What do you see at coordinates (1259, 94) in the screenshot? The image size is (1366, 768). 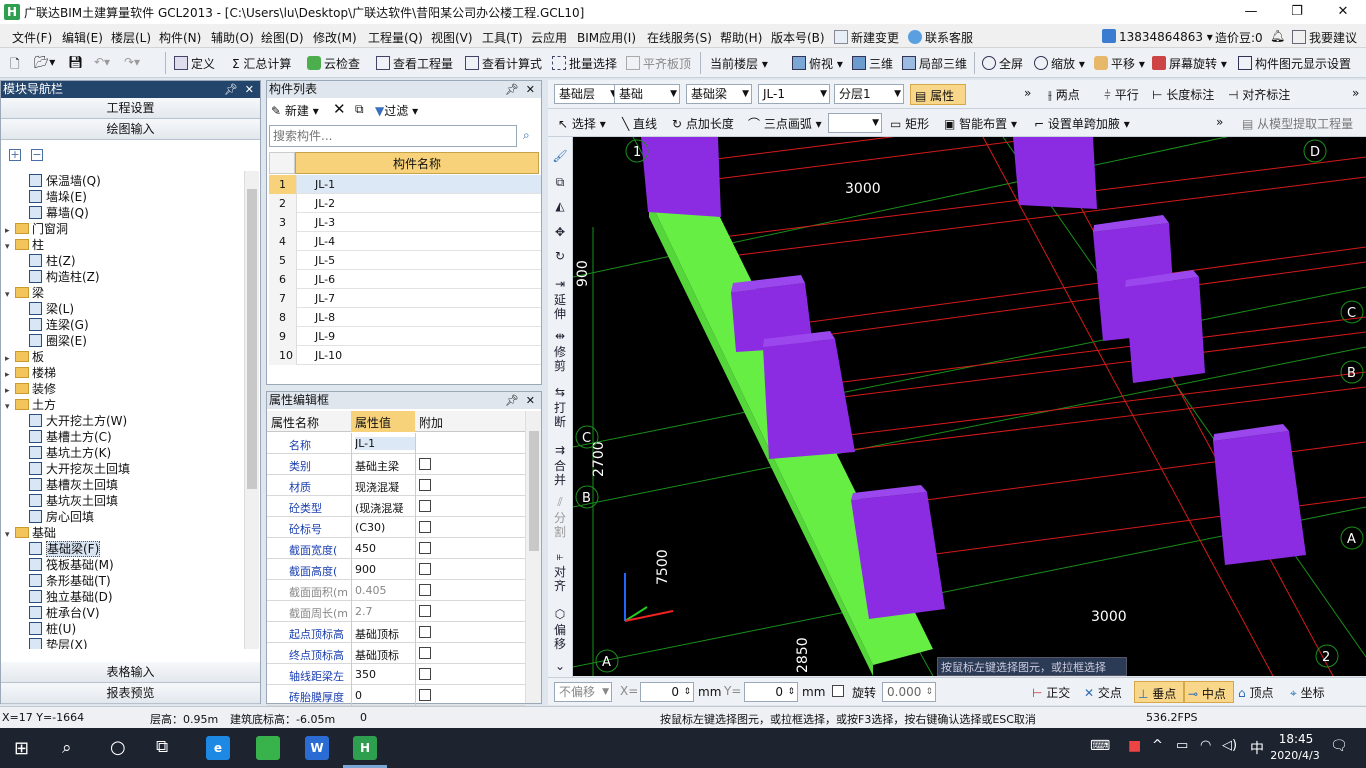 I see `align-mark-button: ⊣ 对齐标注` at bounding box center [1259, 94].